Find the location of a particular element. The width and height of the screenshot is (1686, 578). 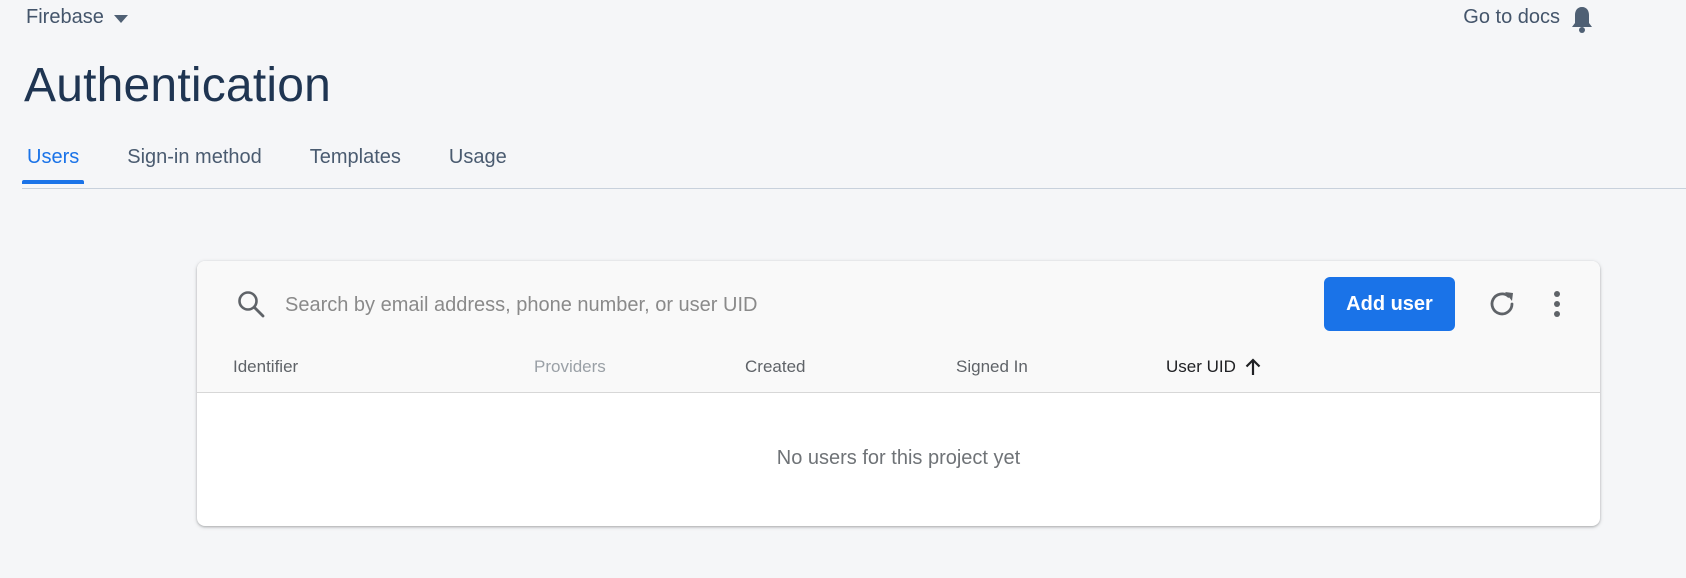

tab-templates: Templates is located at coordinates (355, 158).